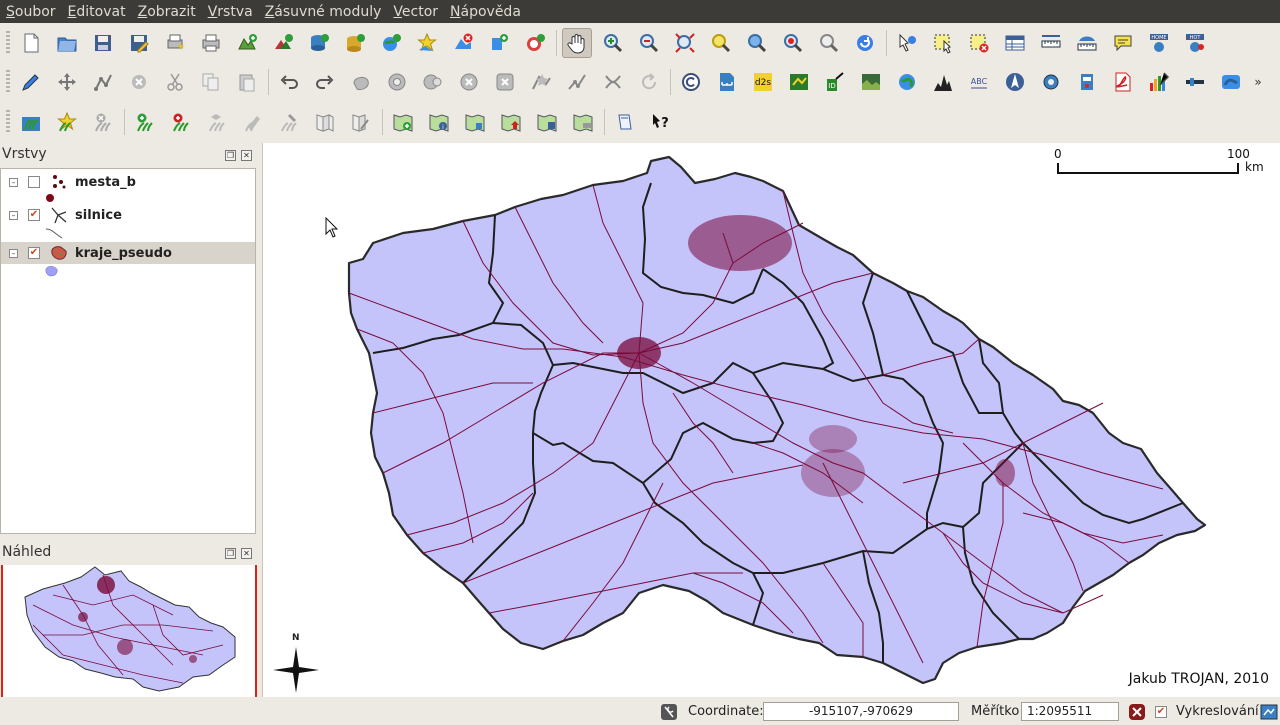 This screenshot has height=725, width=1280. What do you see at coordinates (1159, 82) in the screenshot?
I see `eval-tools-button` at bounding box center [1159, 82].